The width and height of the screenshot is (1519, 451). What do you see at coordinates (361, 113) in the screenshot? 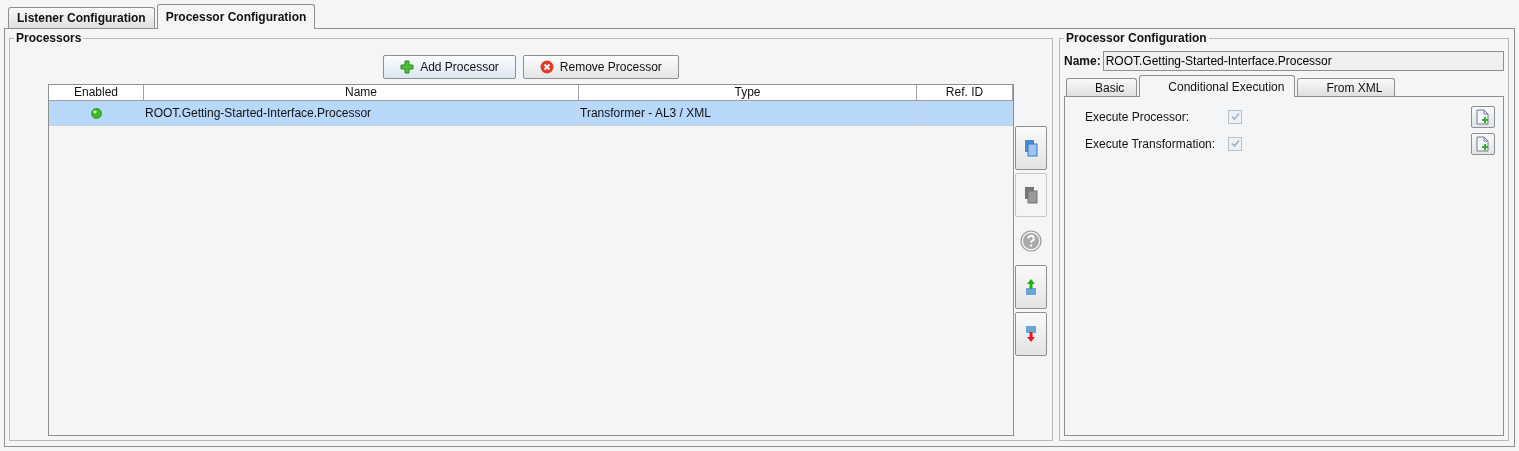
I see `table-cell: ROOT.Getting-Started-Interface.Processor` at bounding box center [361, 113].